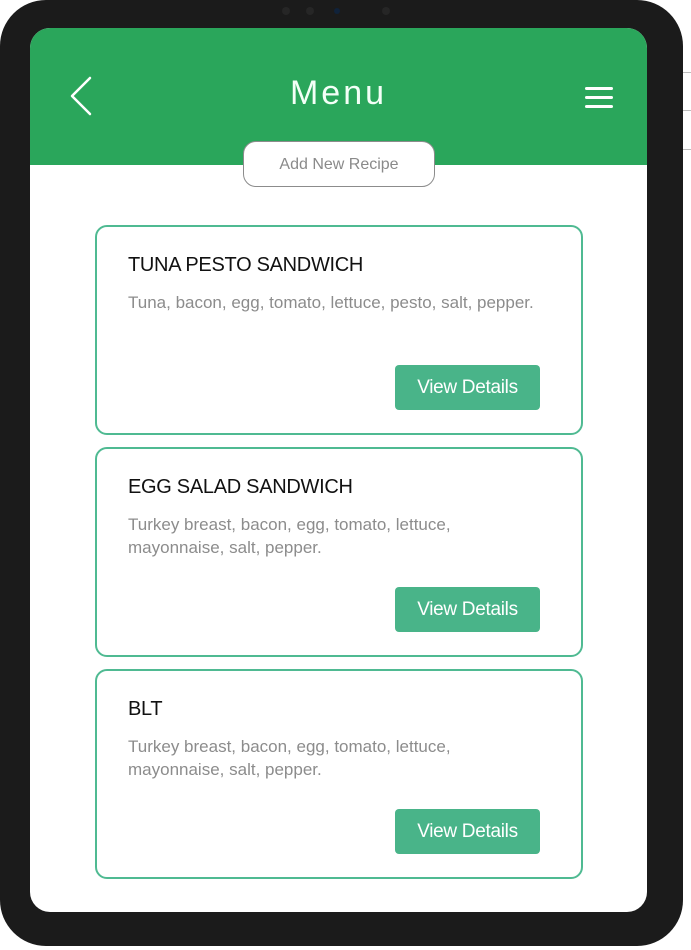 This screenshot has width=691, height=950. I want to click on page-title: Menu, so click(338, 93).